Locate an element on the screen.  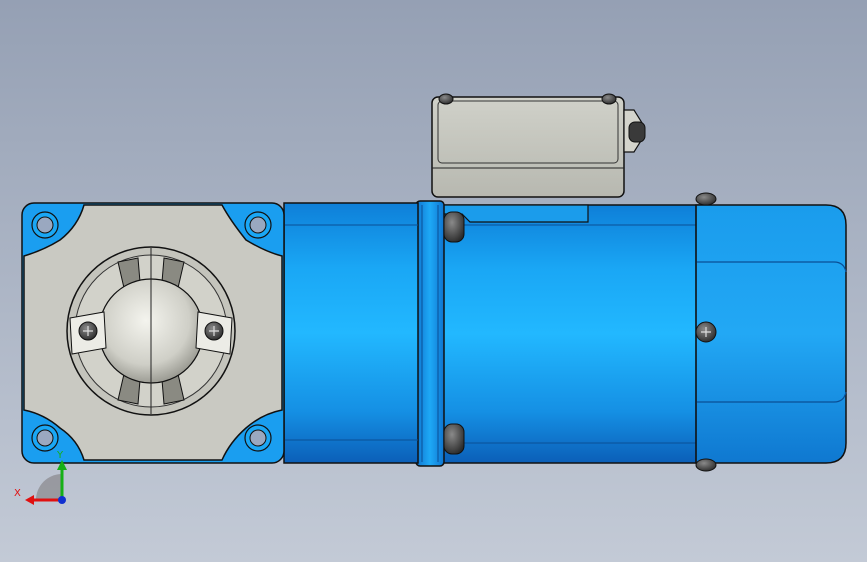
box-screw-left is located at coordinates (446, 99).